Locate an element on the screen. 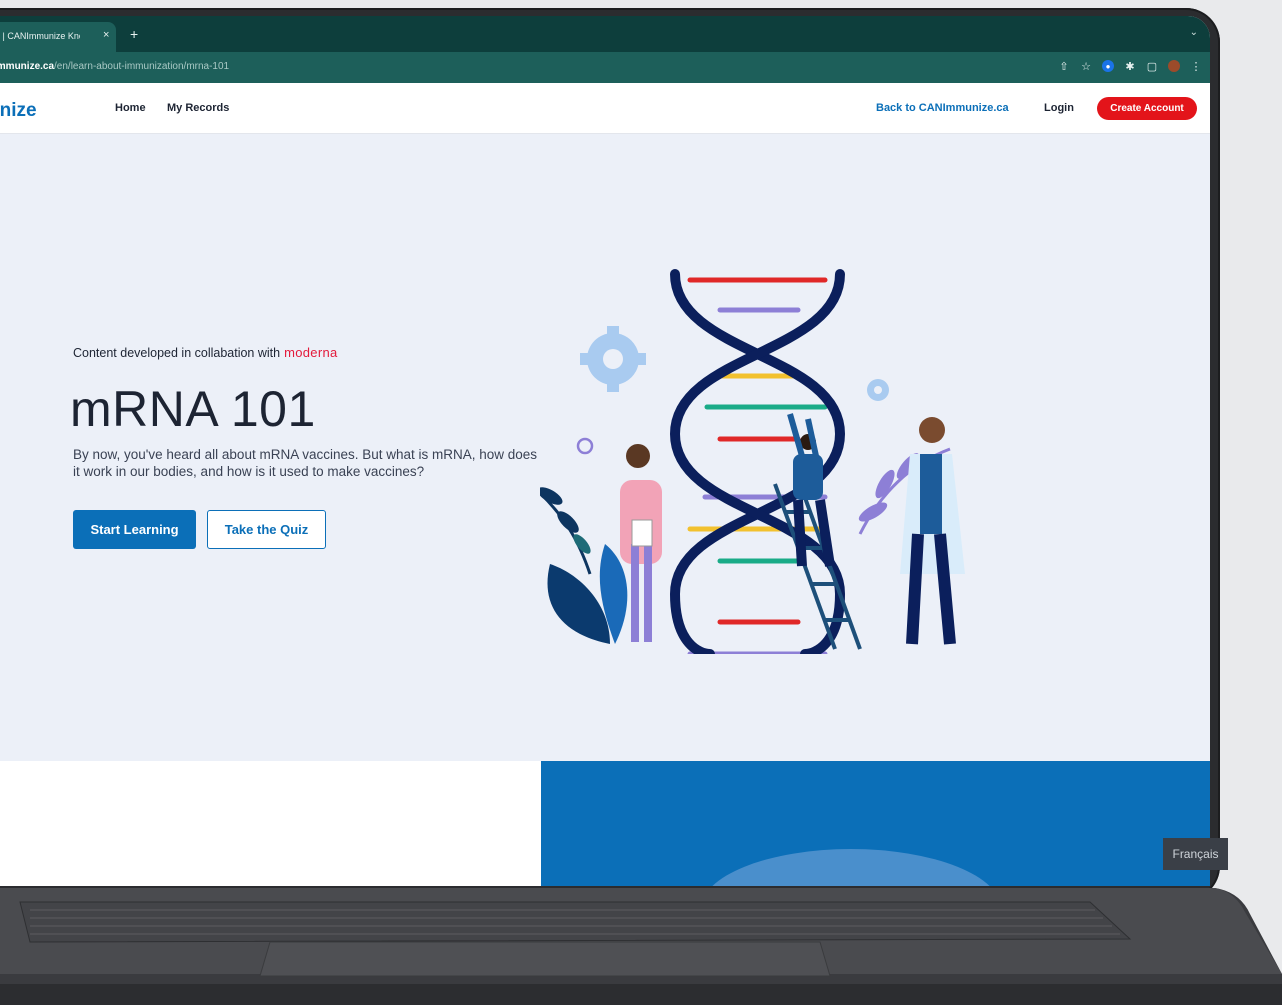  new-tab-button: + is located at coordinates (134, 34).